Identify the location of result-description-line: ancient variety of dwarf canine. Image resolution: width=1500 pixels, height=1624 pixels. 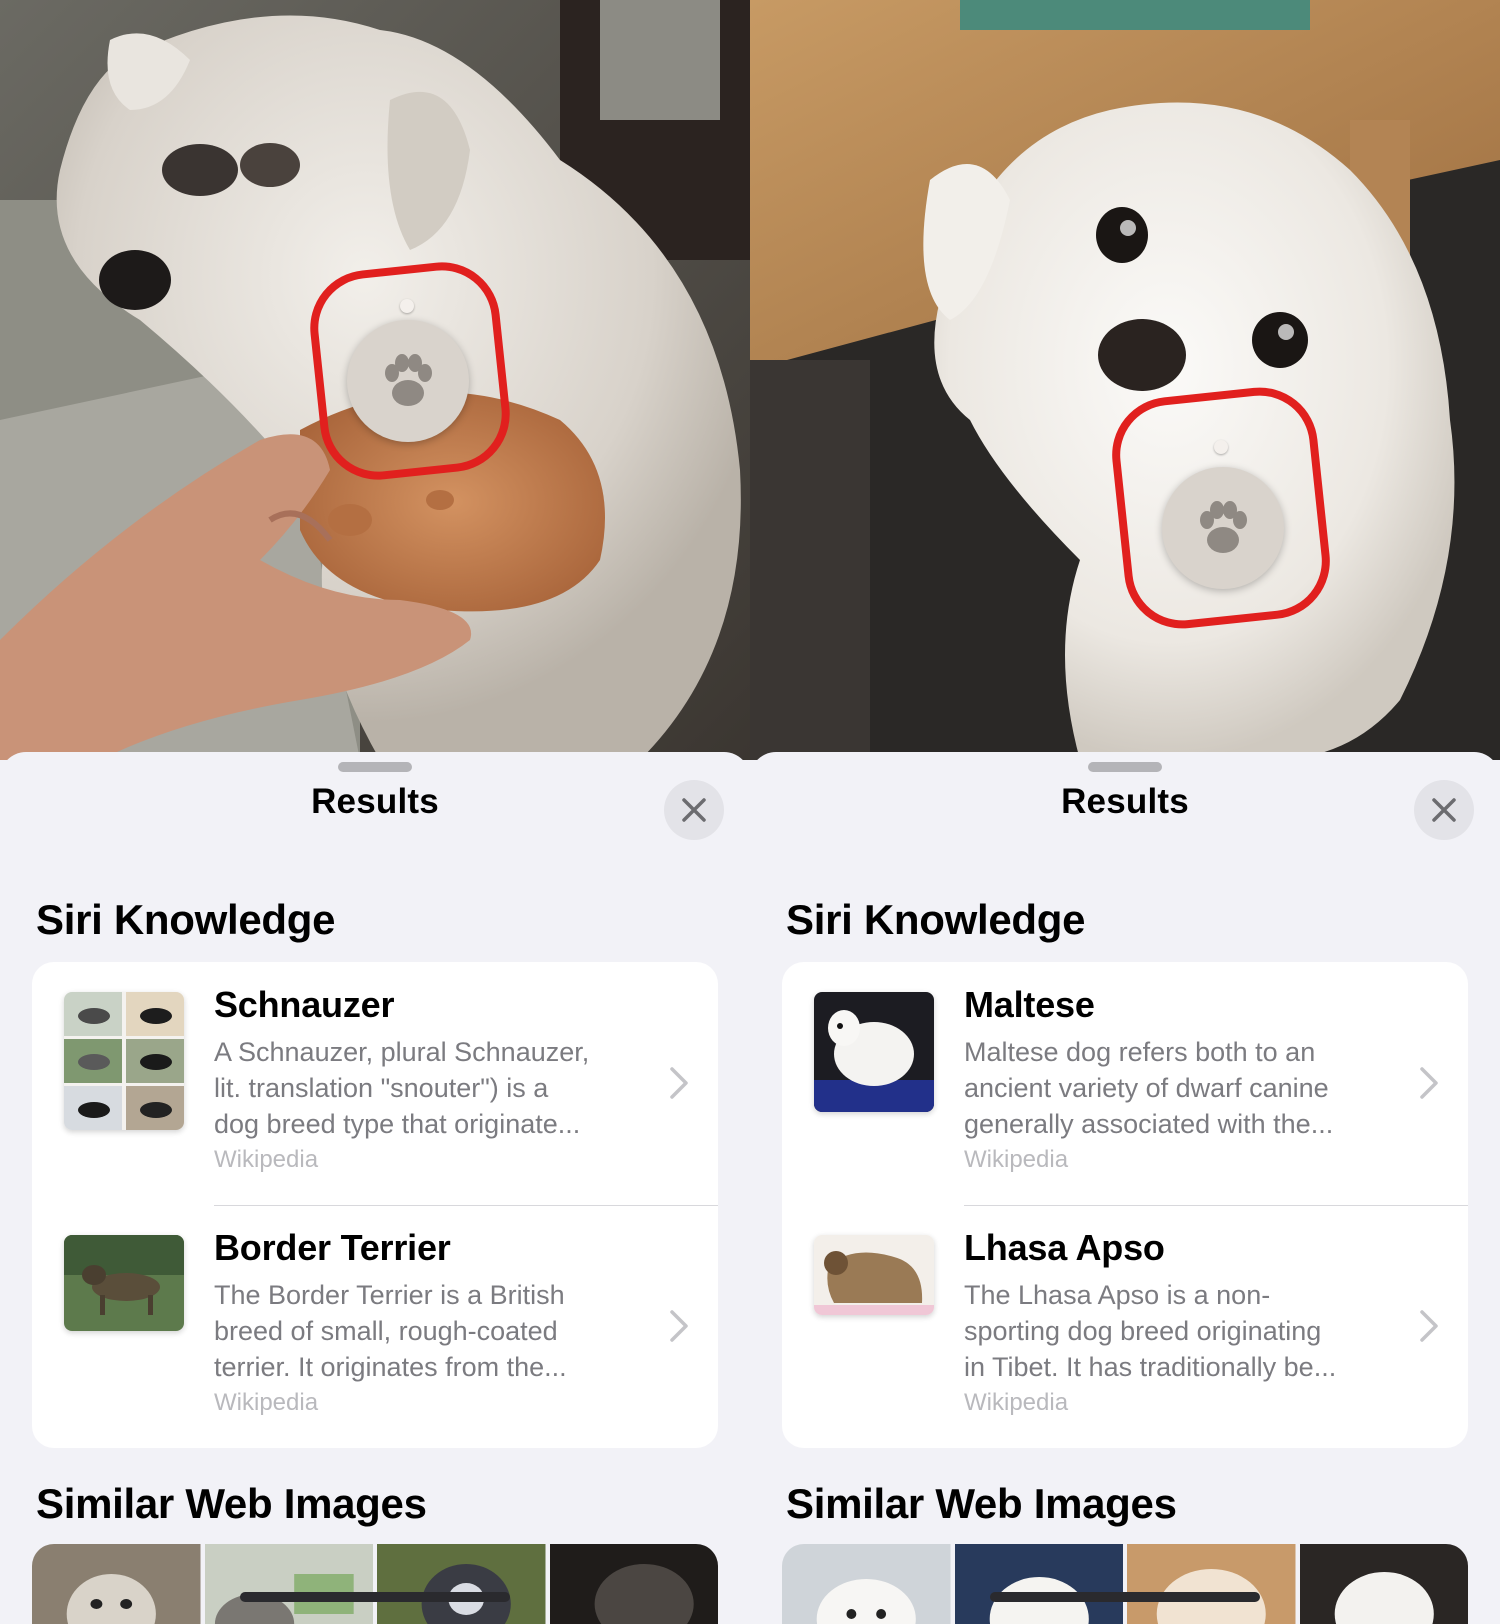
(1146, 1088).